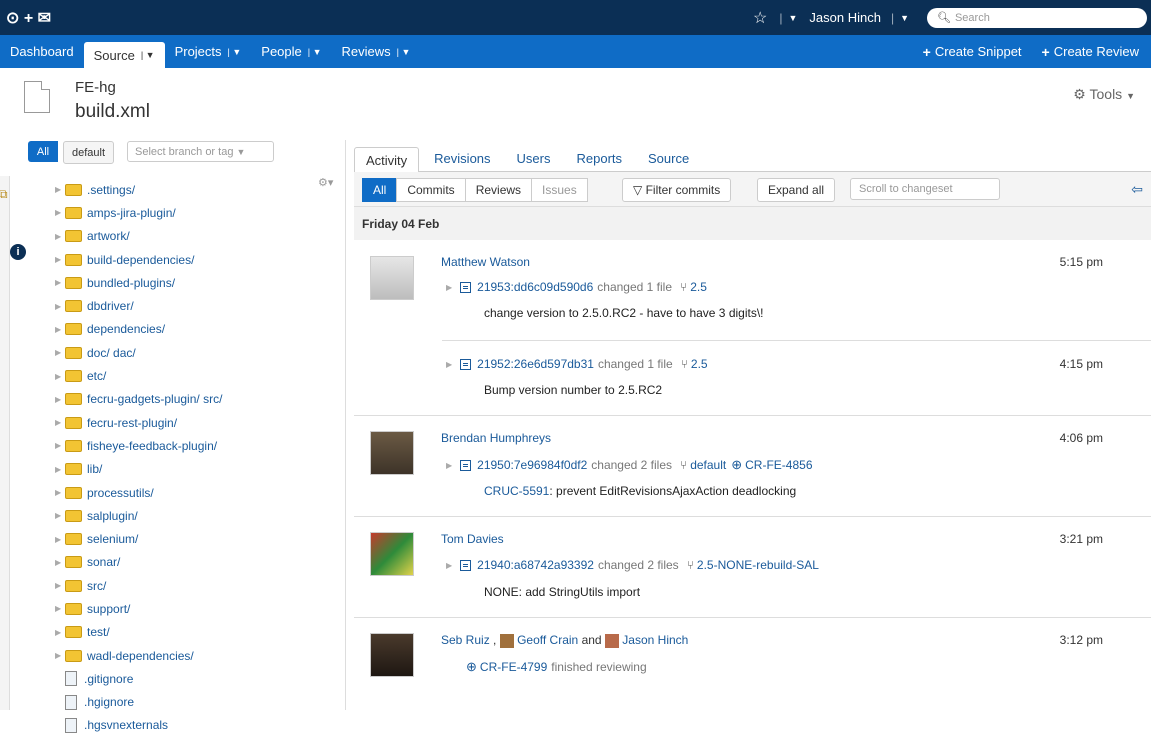 Image resolution: width=1151 pixels, height=737 pixels. Describe the element at coordinates (535, 364) in the screenshot. I see `changeset-link: 21952:26e6d597db31` at that location.